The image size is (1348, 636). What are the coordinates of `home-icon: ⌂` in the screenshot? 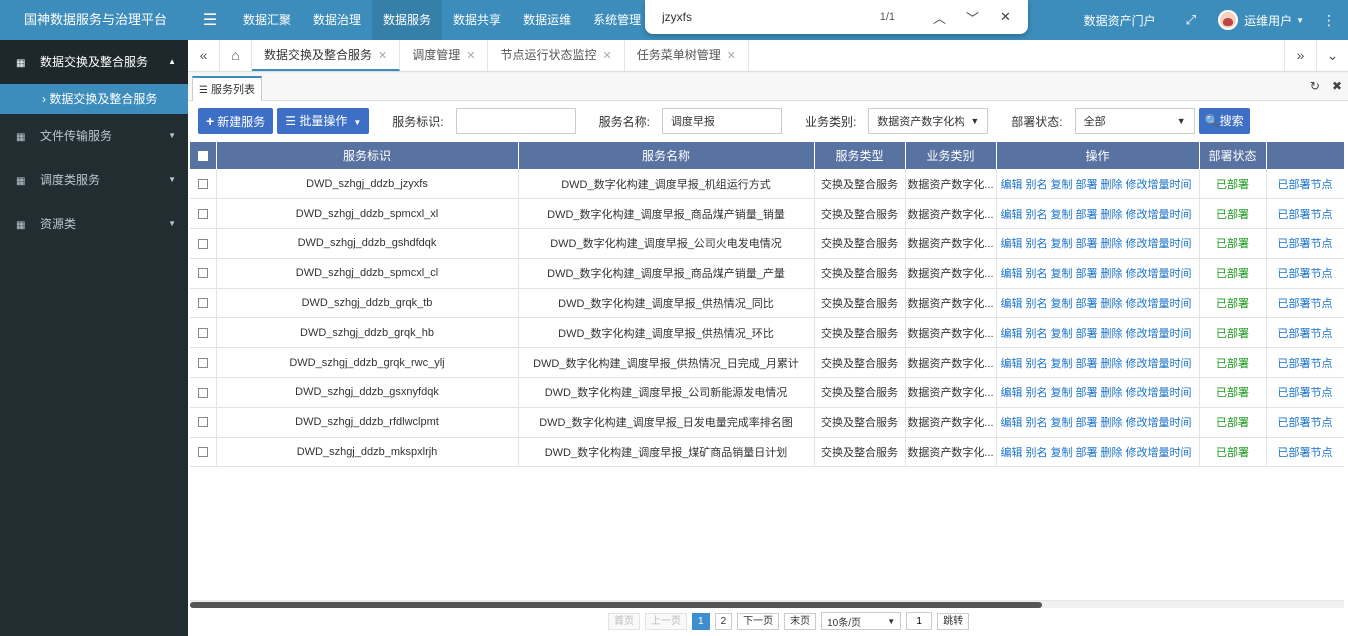 It's located at (236, 55).